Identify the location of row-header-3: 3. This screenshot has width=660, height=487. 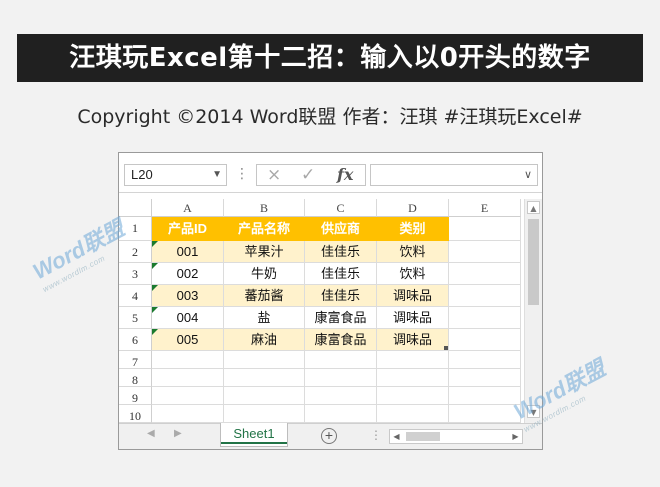
(135, 274).